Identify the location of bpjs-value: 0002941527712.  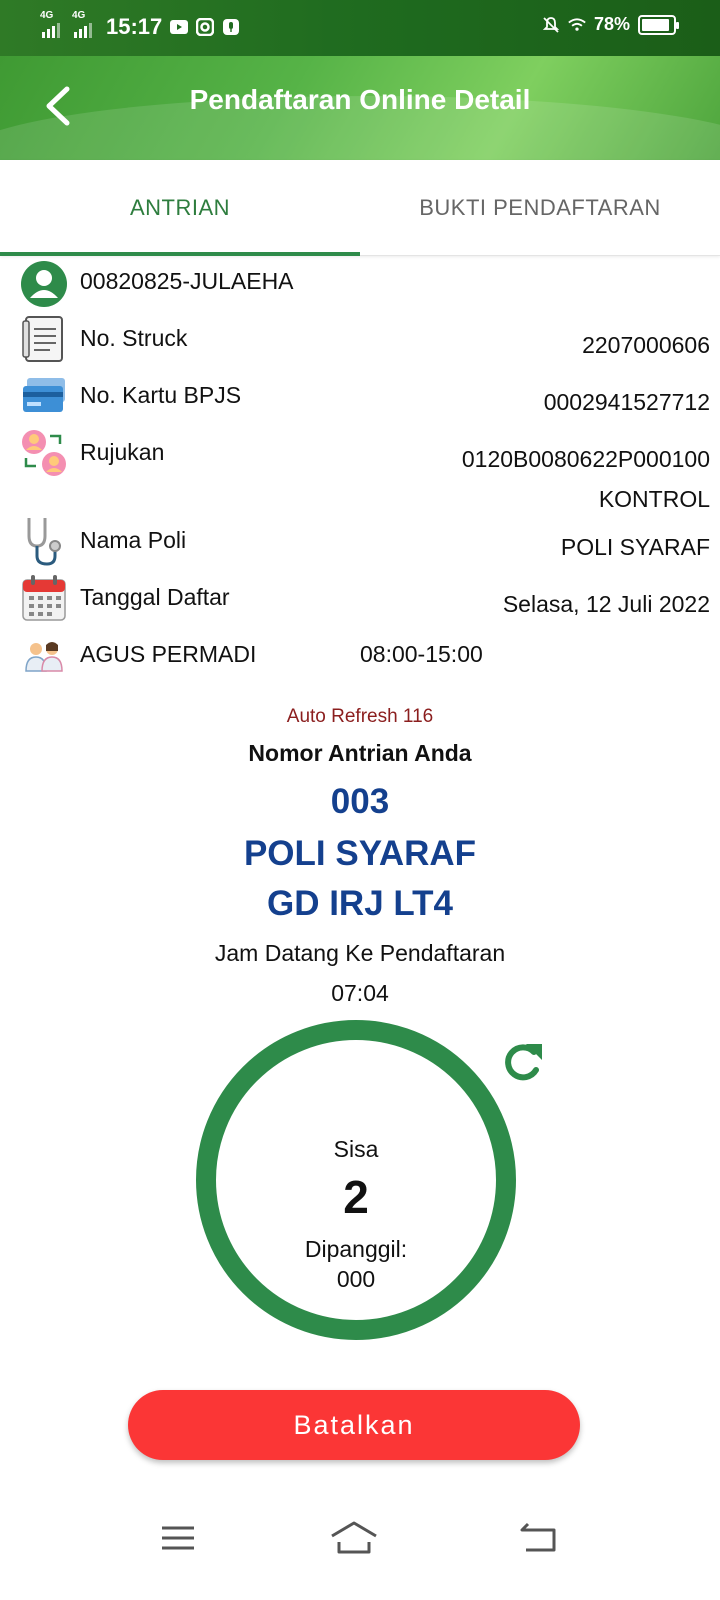
(626, 402).